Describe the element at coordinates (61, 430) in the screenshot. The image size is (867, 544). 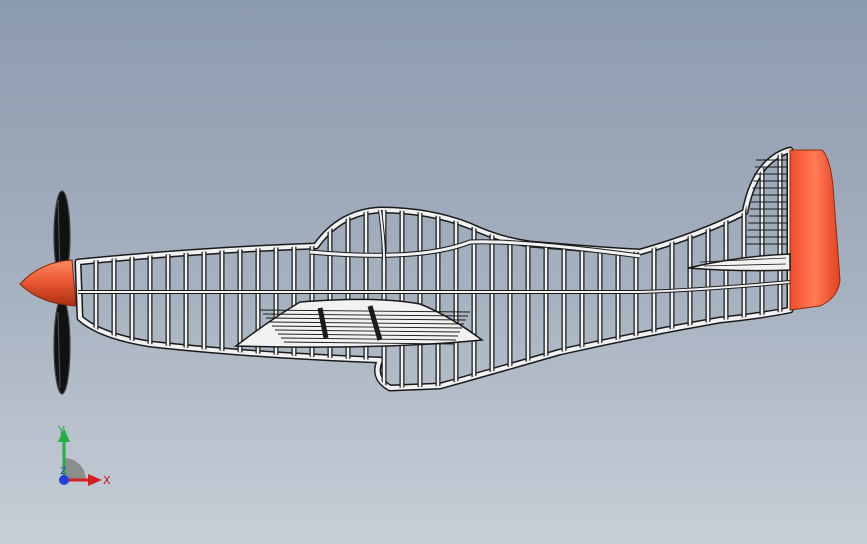
I see `y-axis-label: Y` at that location.